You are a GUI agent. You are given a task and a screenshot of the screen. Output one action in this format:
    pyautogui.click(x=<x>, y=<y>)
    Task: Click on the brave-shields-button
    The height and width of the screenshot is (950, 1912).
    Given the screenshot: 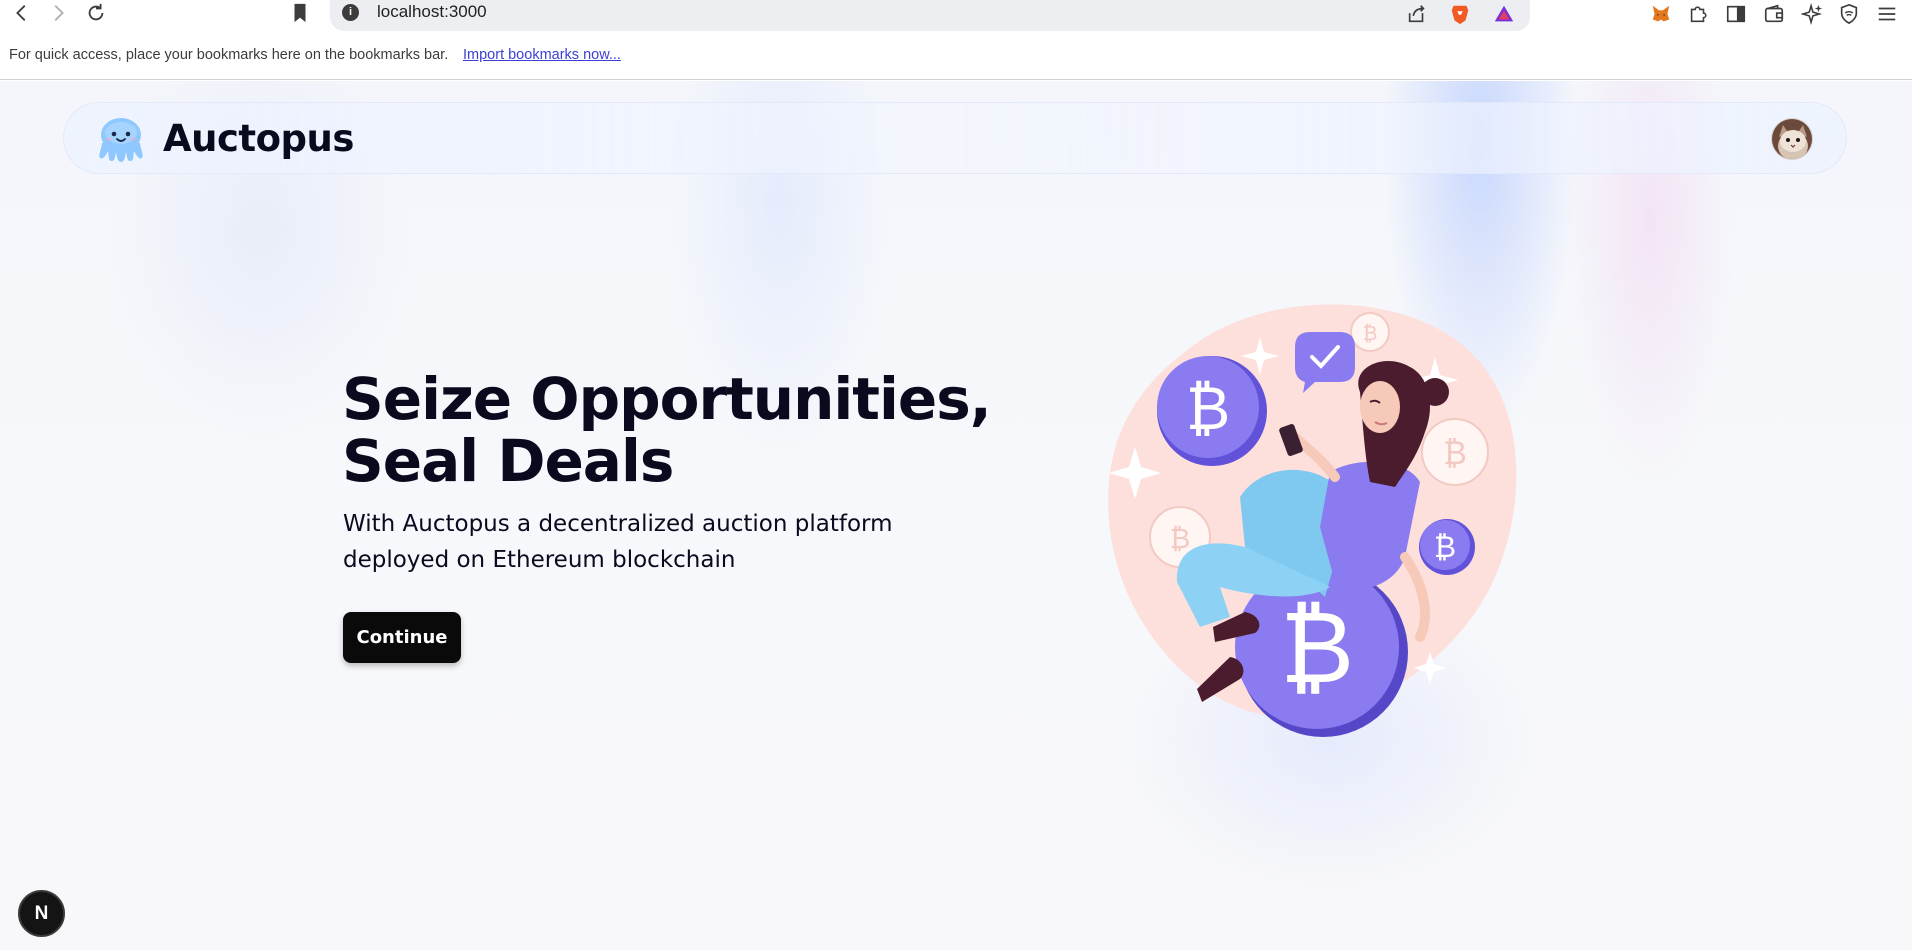 What is the action you would take?
    pyautogui.click(x=1460, y=14)
    